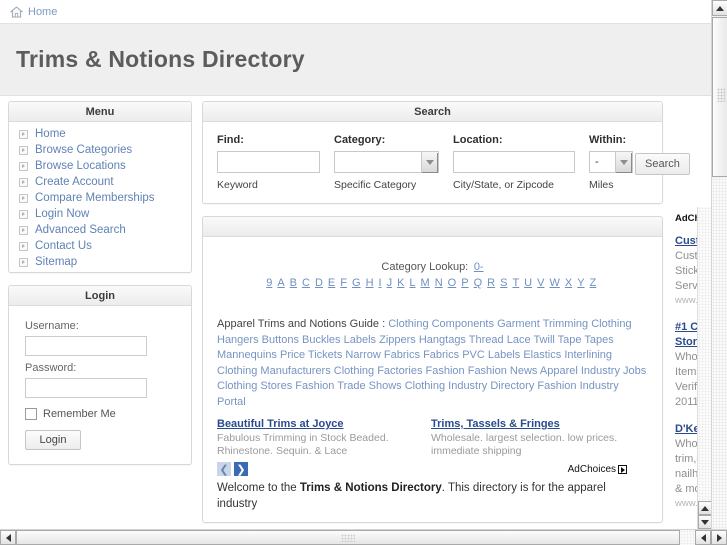 This screenshot has height=545, width=727. I want to click on category-lookup-letter: F, so click(343, 283).